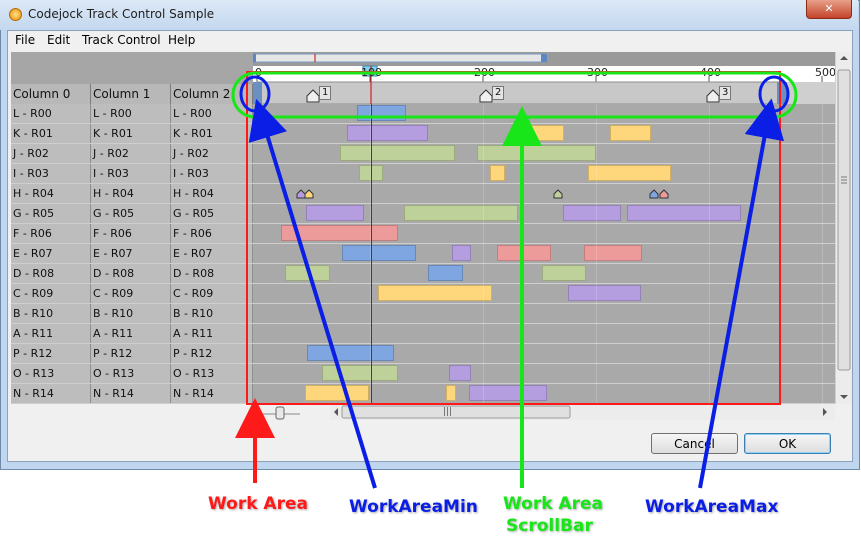 This screenshot has width=861, height=547. I want to click on work-area-min-label: WorkAreaMin, so click(413, 507).